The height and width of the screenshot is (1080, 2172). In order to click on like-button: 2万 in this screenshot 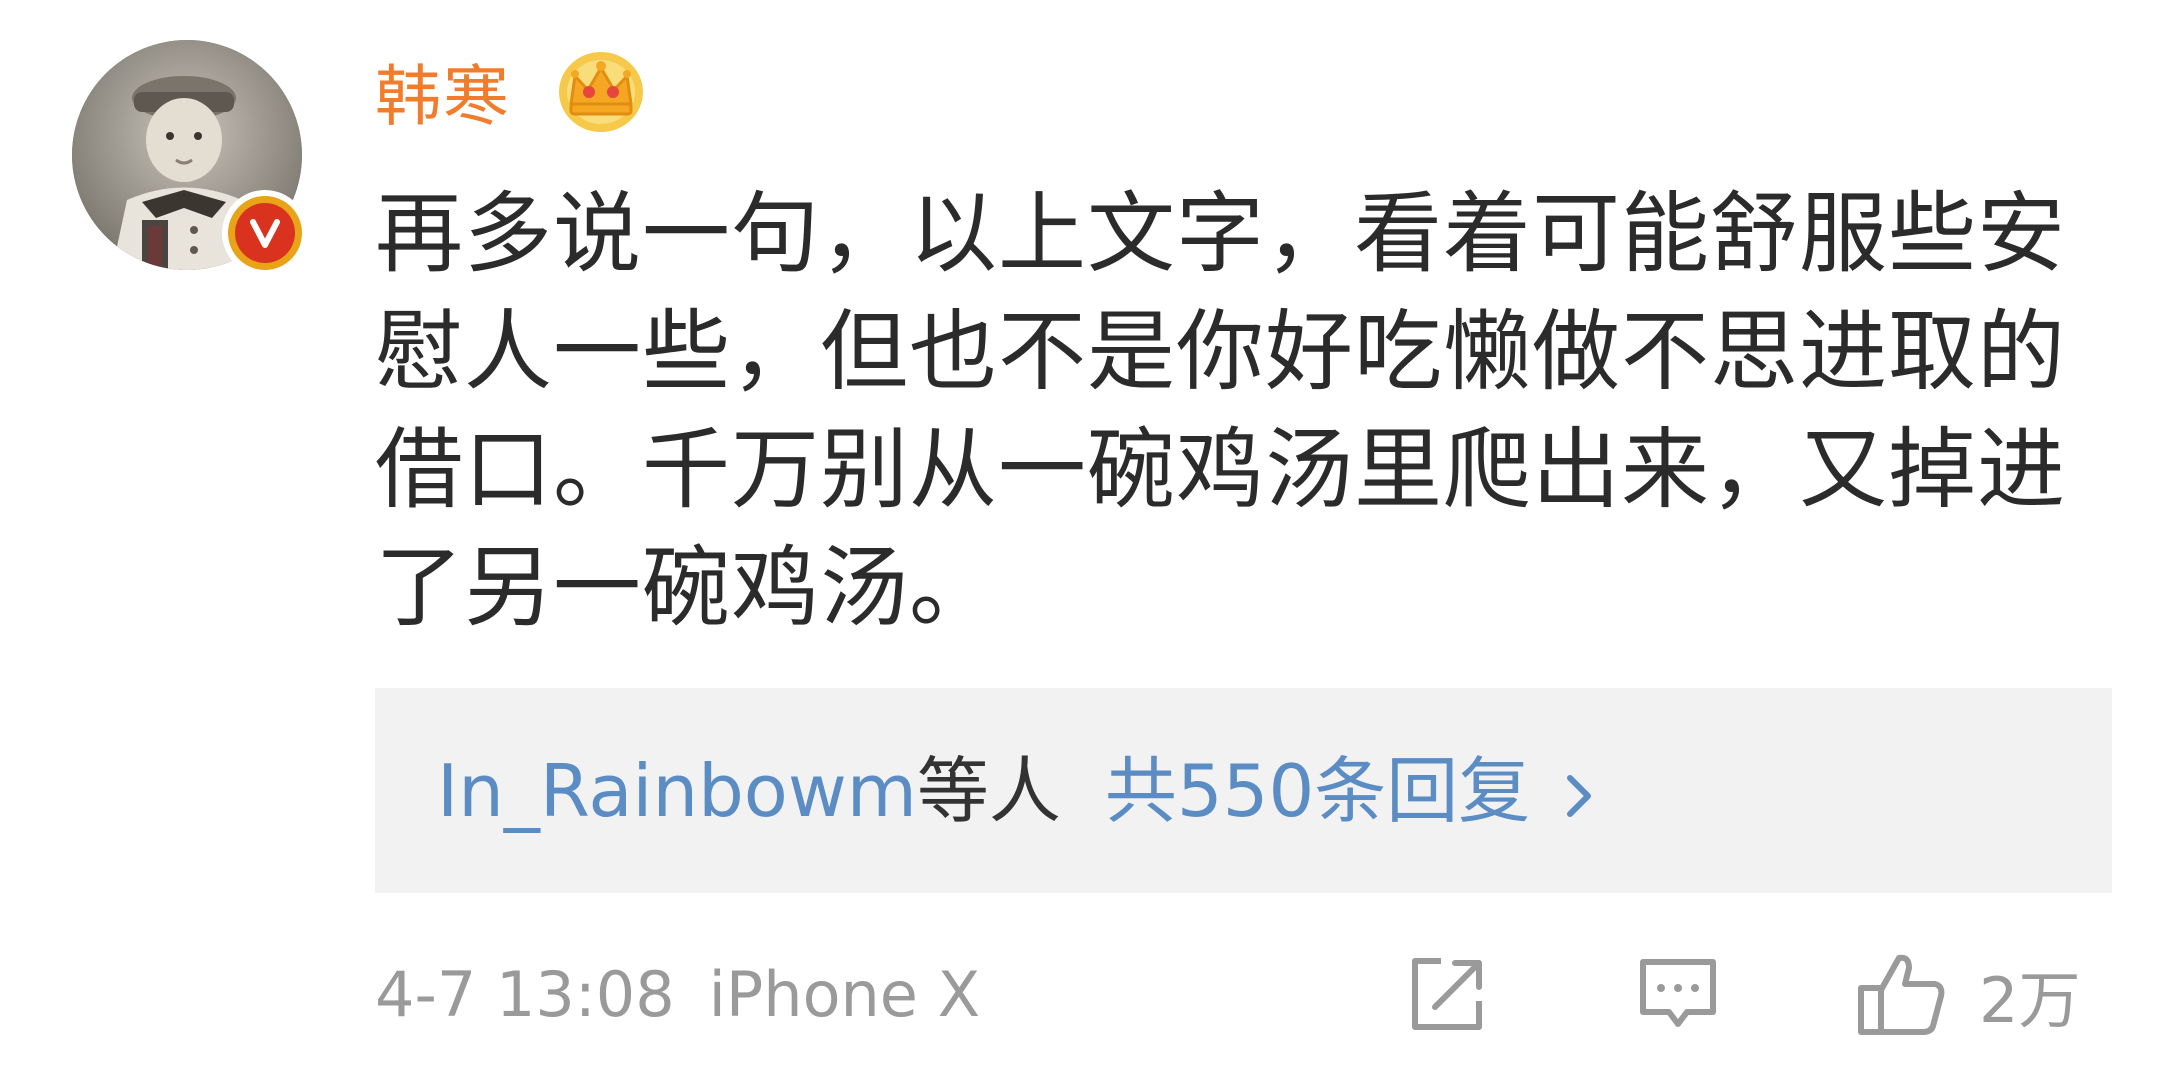, I will do `click(1967, 995)`.